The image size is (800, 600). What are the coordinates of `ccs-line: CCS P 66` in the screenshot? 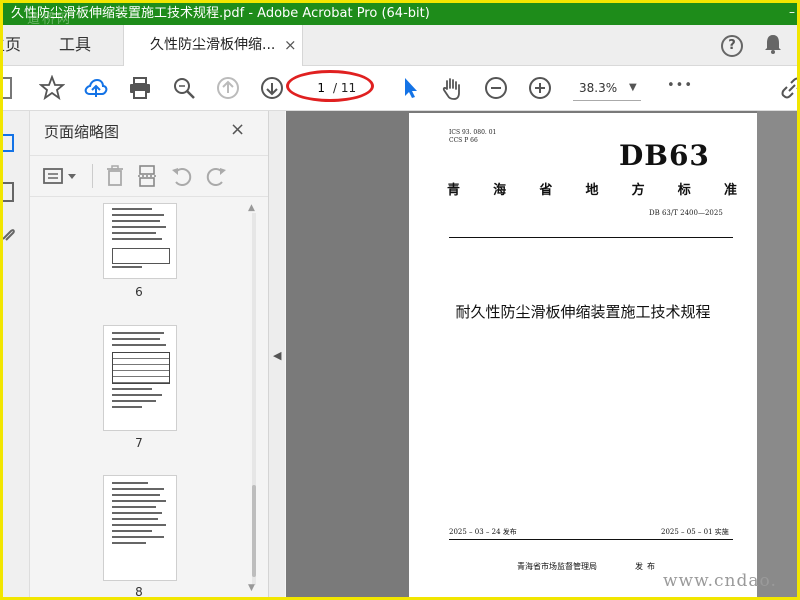 It's located at (463, 140).